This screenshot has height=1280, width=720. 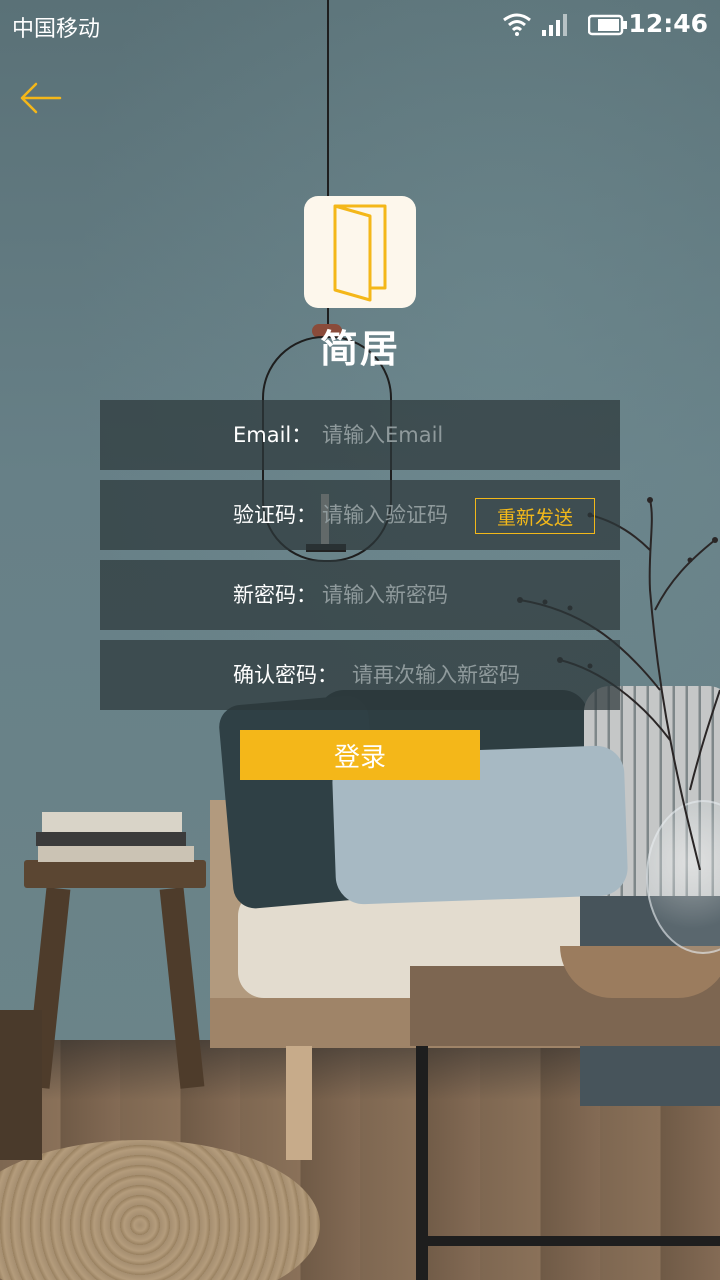 What do you see at coordinates (112, 822) in the screenshot?
I see `book-stack` at bounding box center [112, 822].